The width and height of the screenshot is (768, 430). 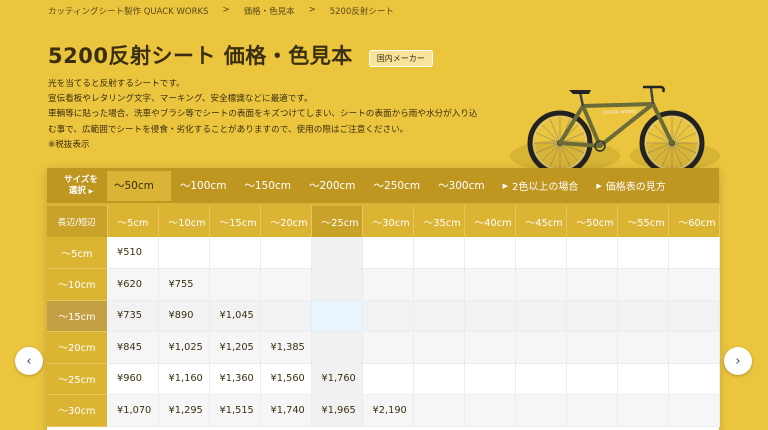 I want to click on table-corner-label: 長辺/短辺, so click(x=77, y=221).